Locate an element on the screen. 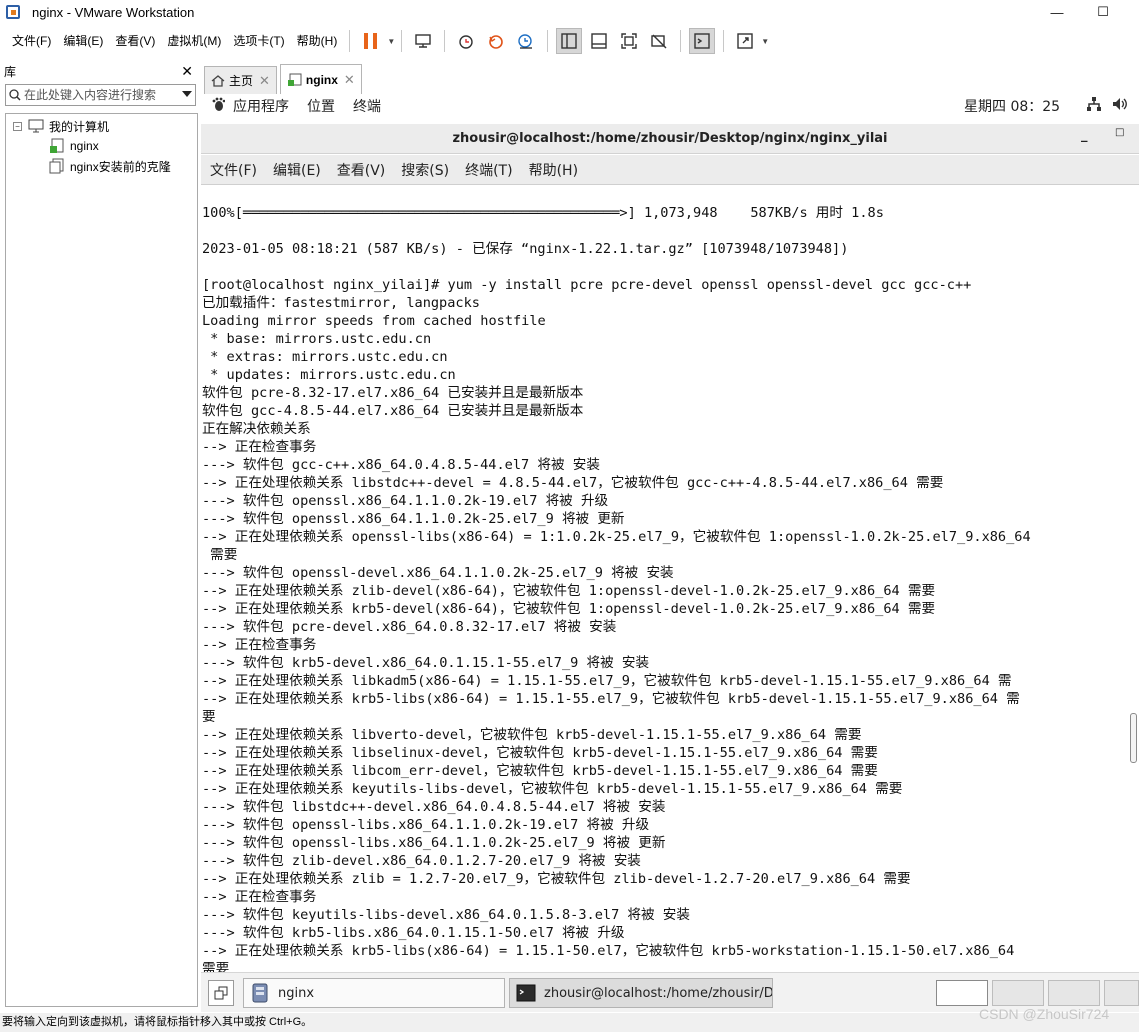  tree-item-nginx-clone: nginx安装前的克隆 is located at coordinates (110, 166).